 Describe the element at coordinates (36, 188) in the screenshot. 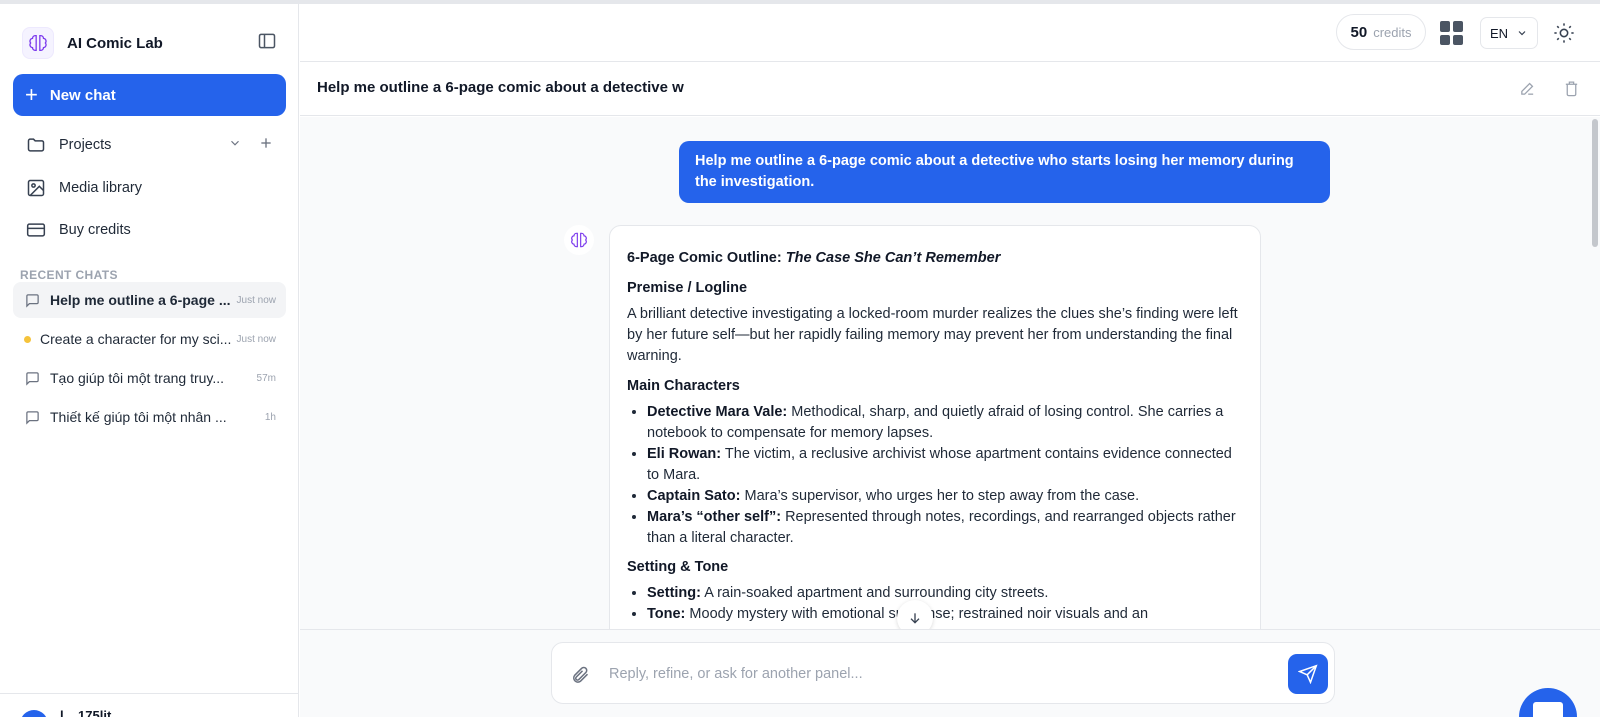

I see `image-icon` at that location.